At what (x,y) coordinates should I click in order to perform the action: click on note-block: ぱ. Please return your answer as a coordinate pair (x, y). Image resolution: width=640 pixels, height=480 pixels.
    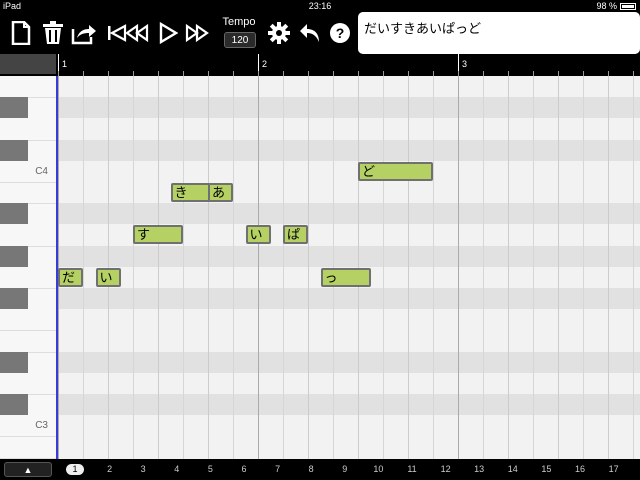
    Looking at the image, I should click on (295, 235).